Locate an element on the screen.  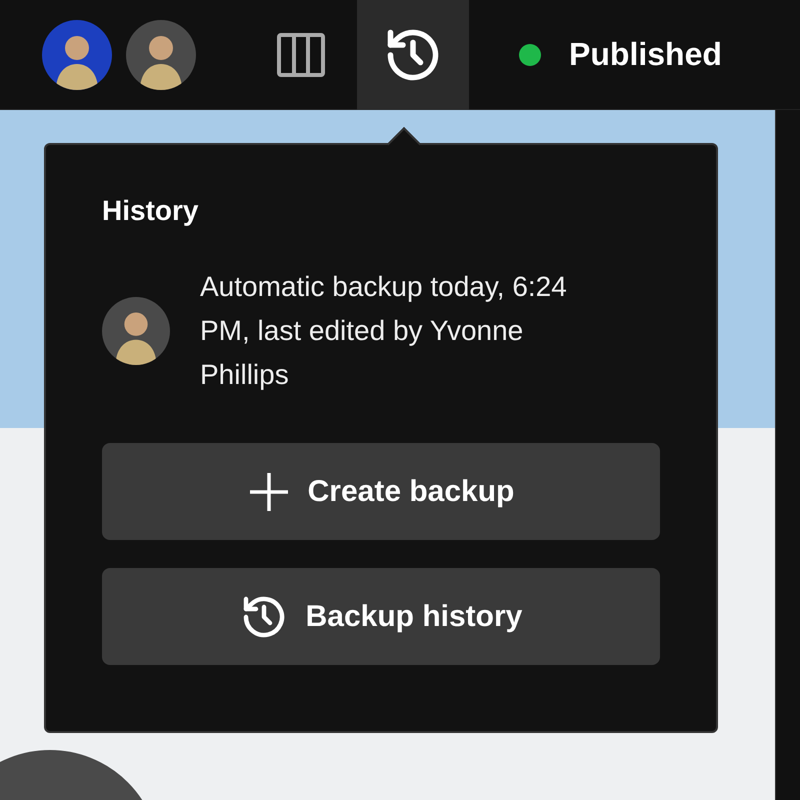
backup-history-button: Backup history is located at coordinates (381, 616).